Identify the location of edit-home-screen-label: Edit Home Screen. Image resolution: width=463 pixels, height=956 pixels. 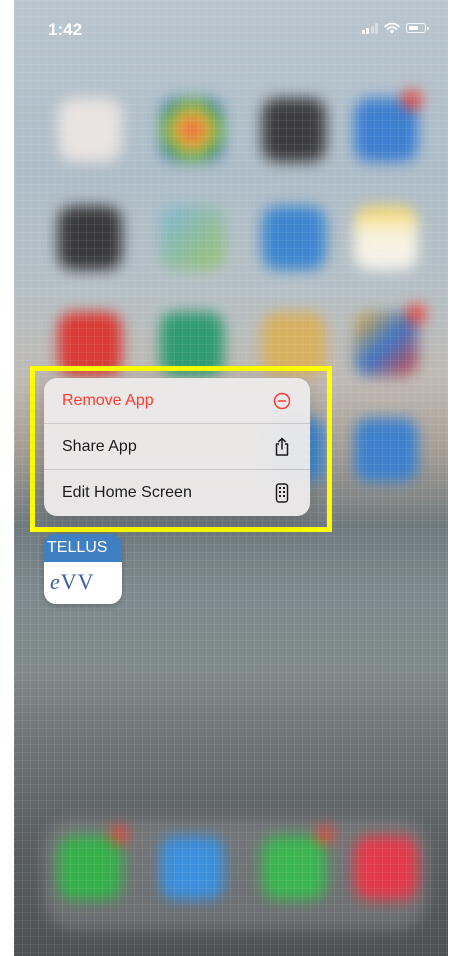
(127, 492).